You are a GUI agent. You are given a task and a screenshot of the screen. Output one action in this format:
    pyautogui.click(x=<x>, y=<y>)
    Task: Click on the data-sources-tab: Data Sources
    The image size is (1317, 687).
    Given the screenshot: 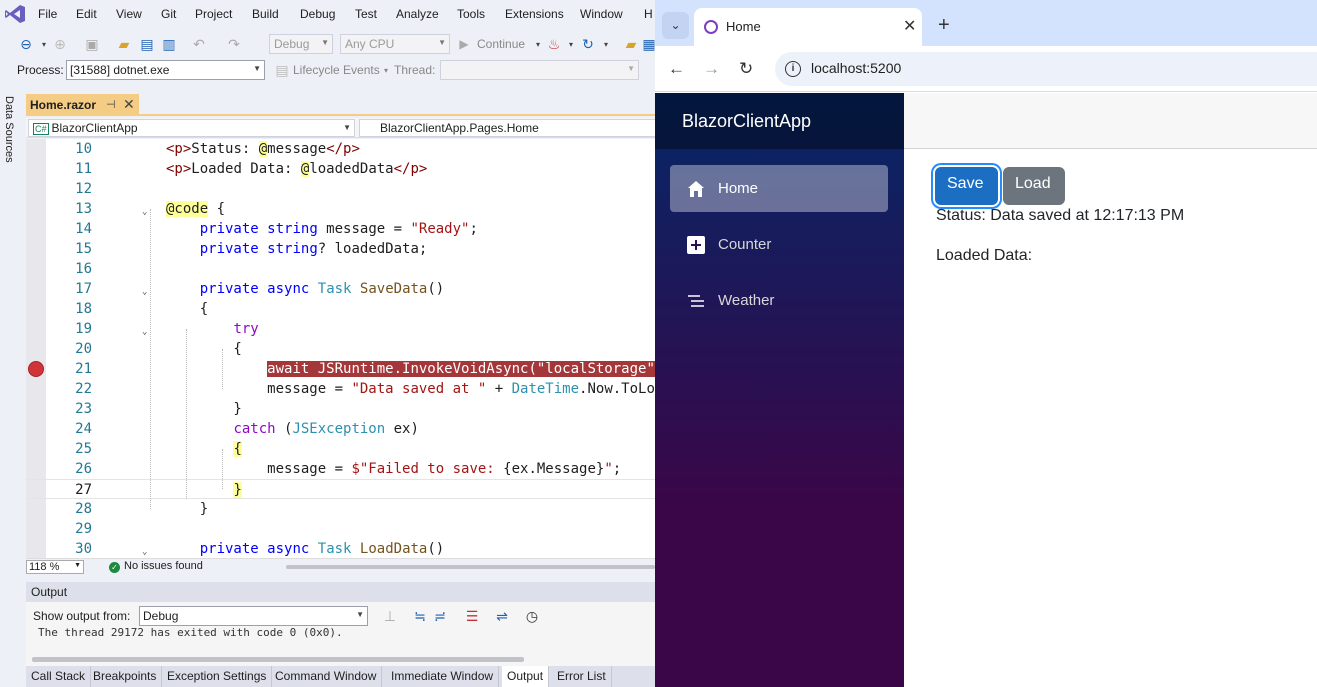 What is the action you would take?
    pyautogui.click(x=9, y=129)
    